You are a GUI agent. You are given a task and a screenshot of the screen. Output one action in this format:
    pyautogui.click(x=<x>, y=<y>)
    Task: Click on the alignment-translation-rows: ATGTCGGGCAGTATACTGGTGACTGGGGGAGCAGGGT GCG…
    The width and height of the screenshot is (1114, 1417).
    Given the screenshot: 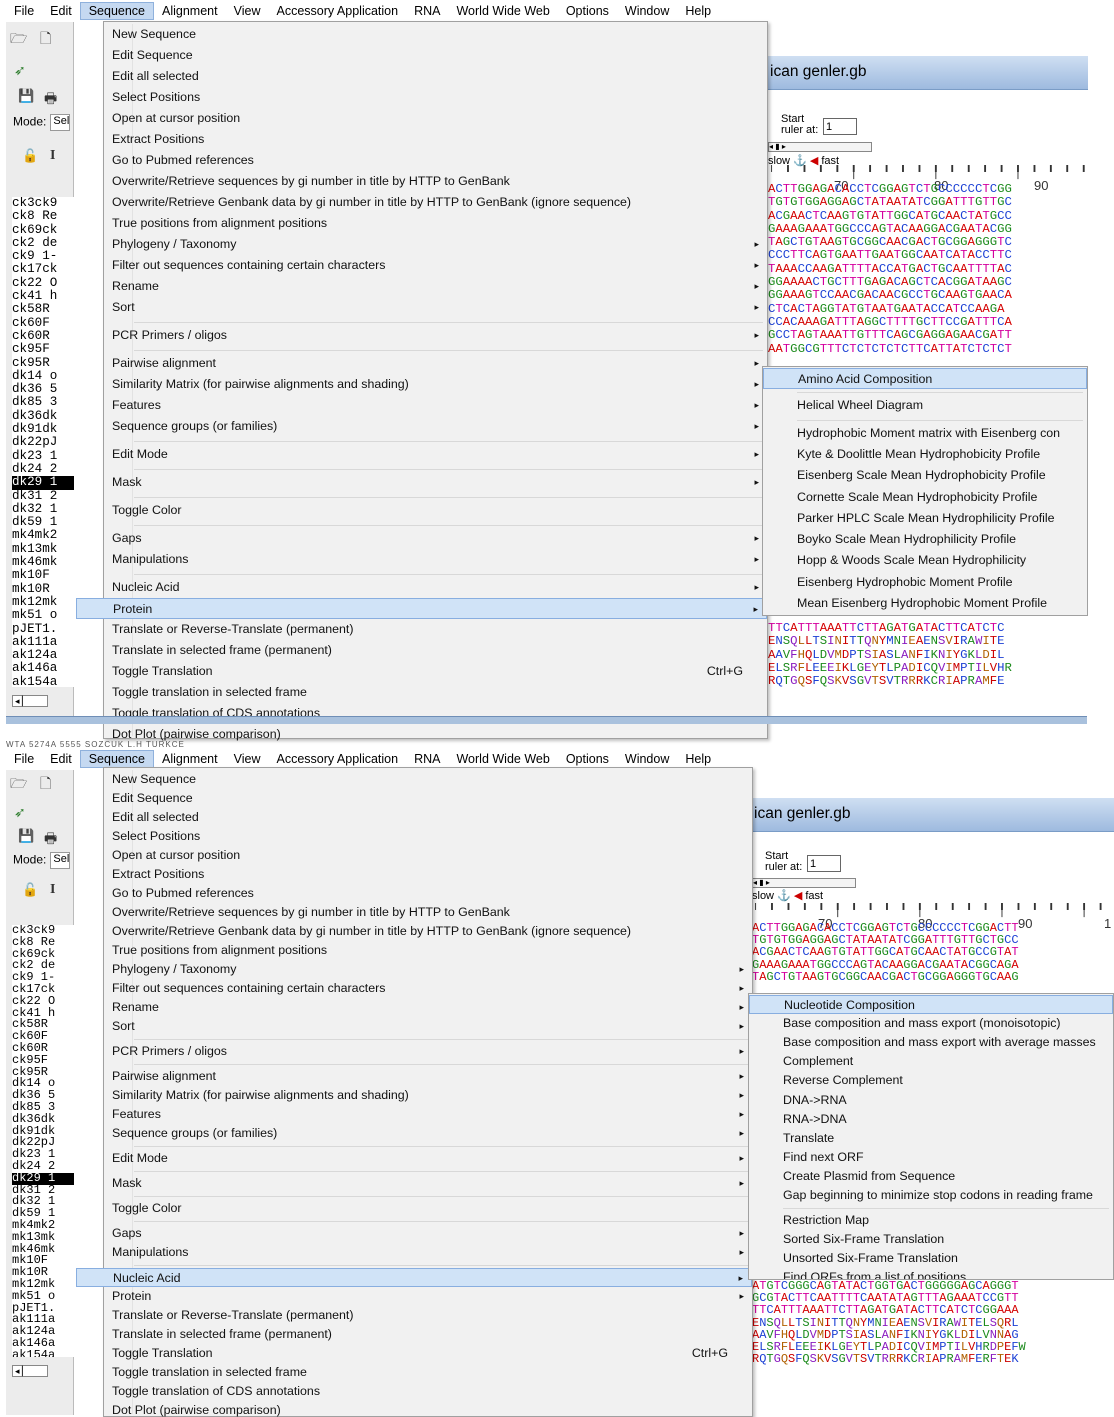 What is the action you would take?
    pyautogui.click(x=933, y=1322)
    